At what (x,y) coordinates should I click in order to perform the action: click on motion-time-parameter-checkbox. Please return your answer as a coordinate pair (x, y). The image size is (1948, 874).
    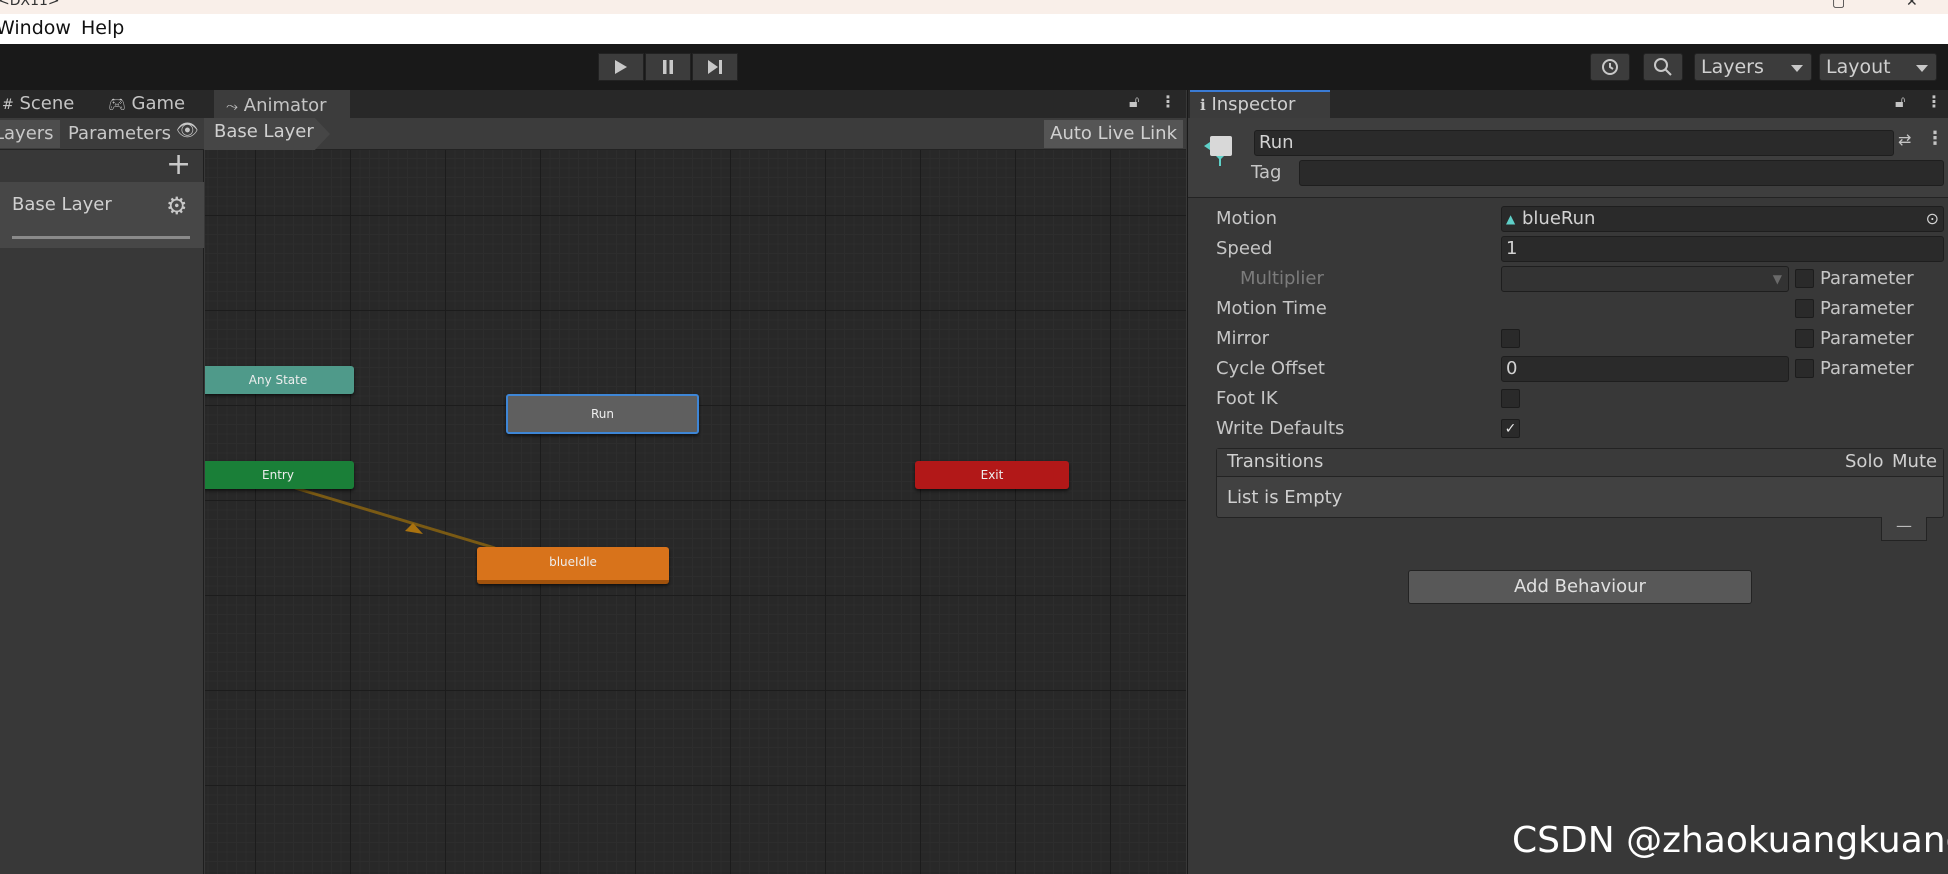
    Looking at the image, I should click on (1804, 308).